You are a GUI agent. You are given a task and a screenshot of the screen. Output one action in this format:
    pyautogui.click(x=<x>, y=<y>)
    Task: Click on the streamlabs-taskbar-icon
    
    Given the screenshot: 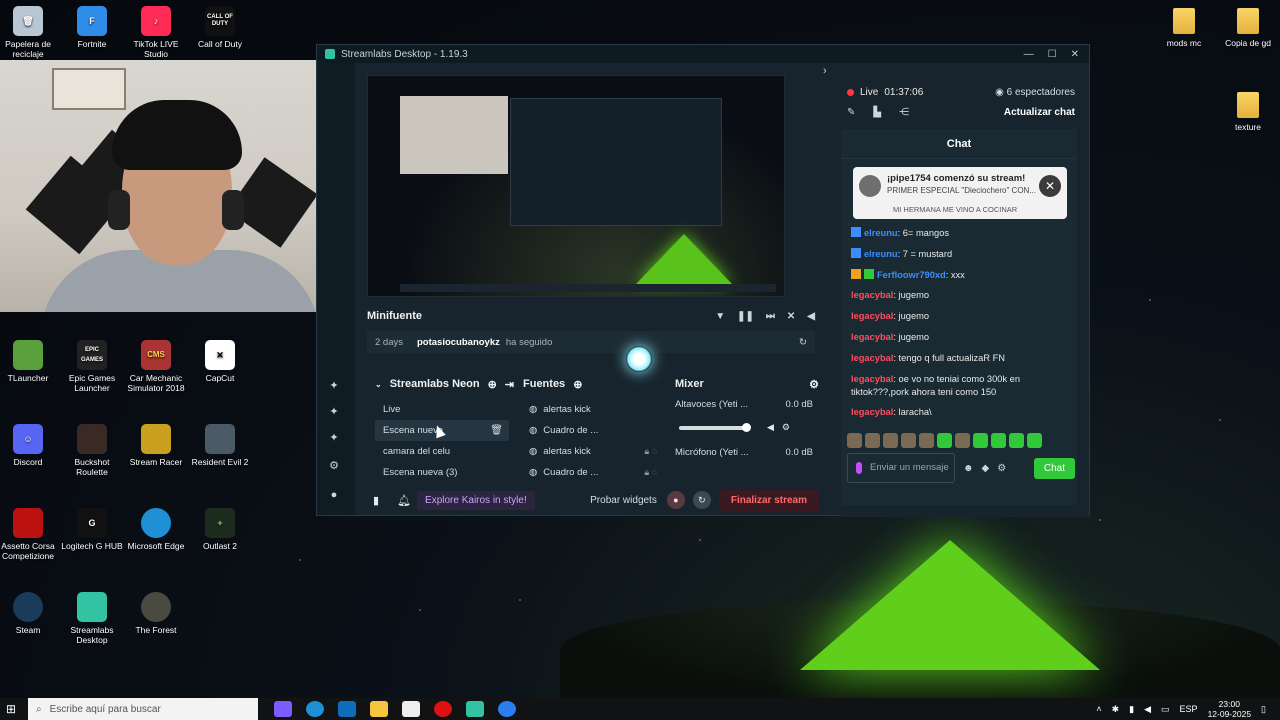 What is the action you would take?
    pyautogui.click(x=475, y=709)
    